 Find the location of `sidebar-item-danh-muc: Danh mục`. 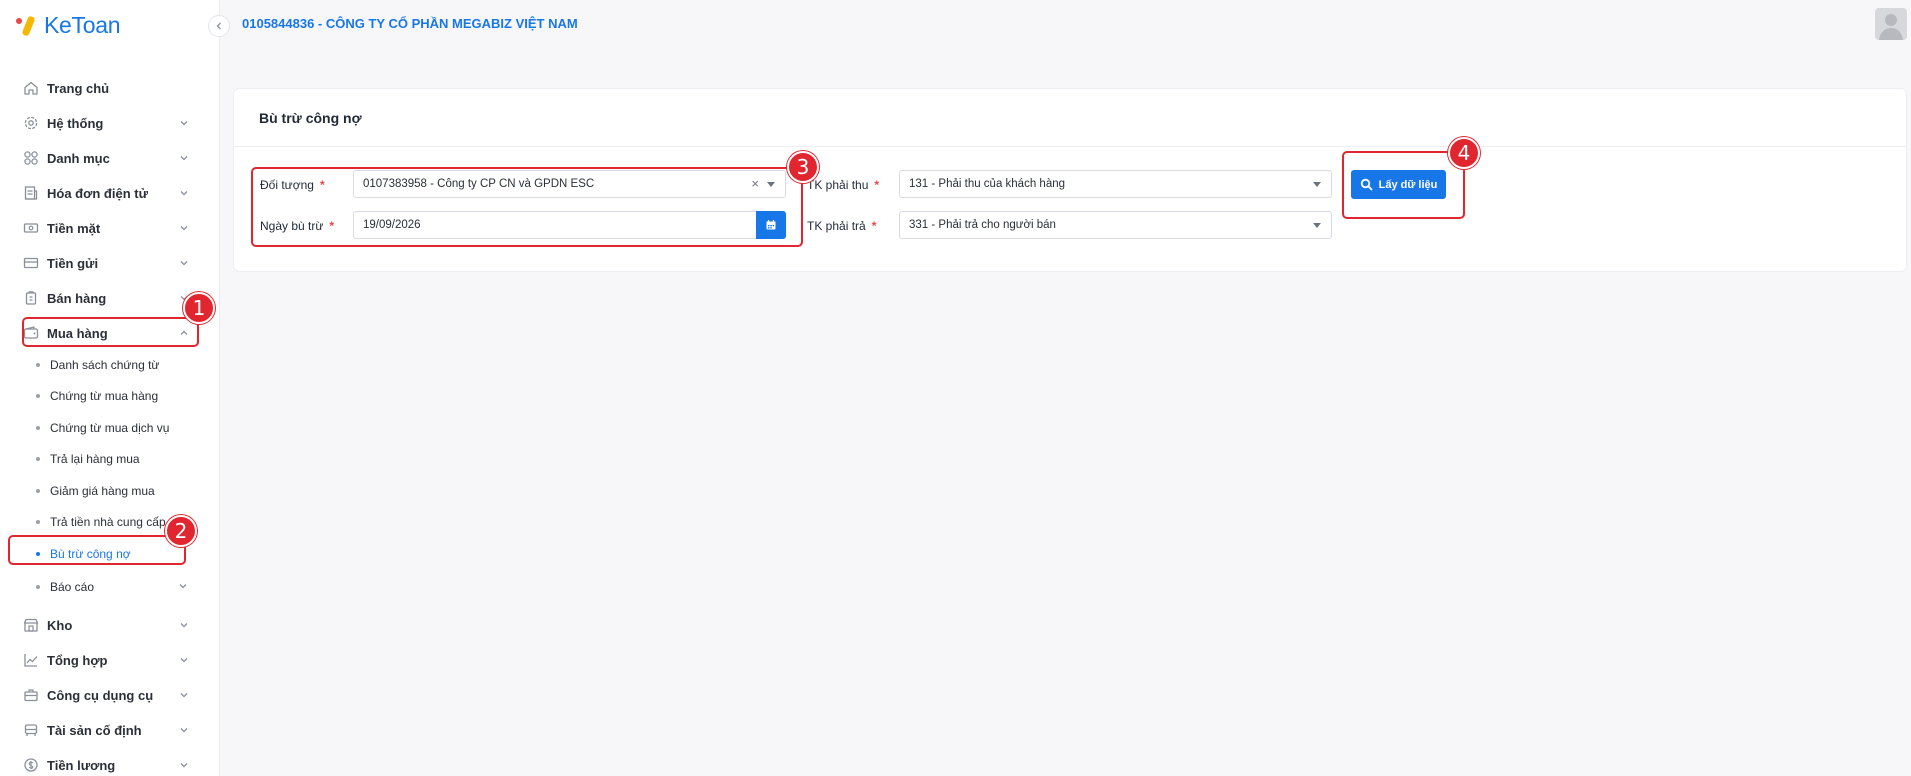

sidebar-item-danh-muc: Danh mục is located at coordinates (109, 158).